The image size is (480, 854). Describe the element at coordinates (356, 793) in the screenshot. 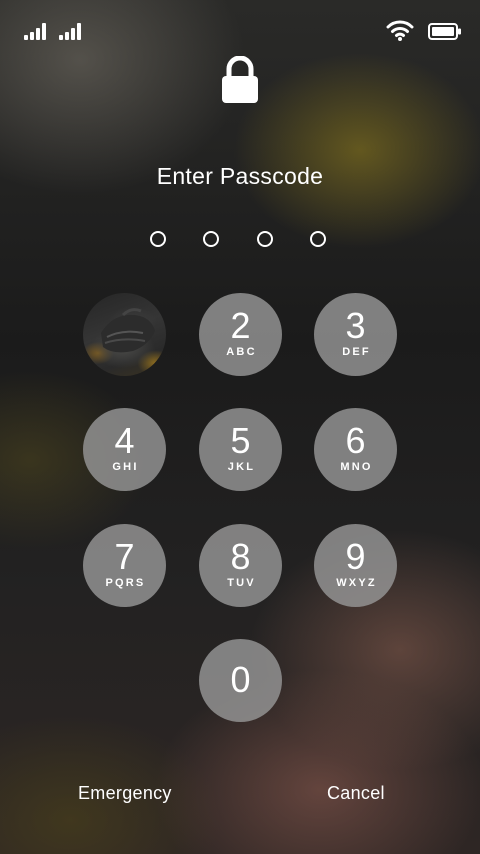

I see `cancel-button: Cancel` at that location.